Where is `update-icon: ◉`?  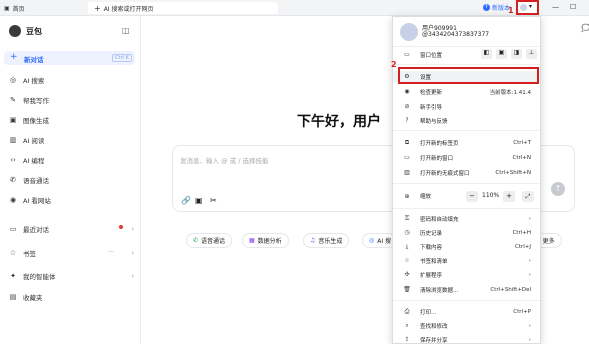
update-icon: ◉ is located at coordinates (407, 91).